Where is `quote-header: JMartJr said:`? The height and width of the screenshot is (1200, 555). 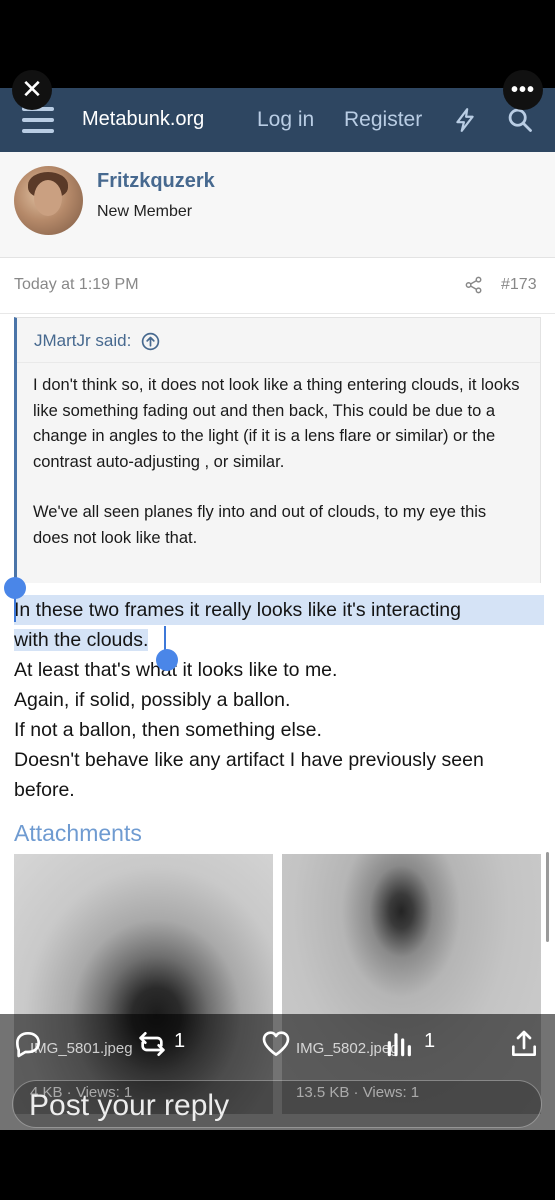 quote-header: JMartJr said: is located at coordinates (97, 341).